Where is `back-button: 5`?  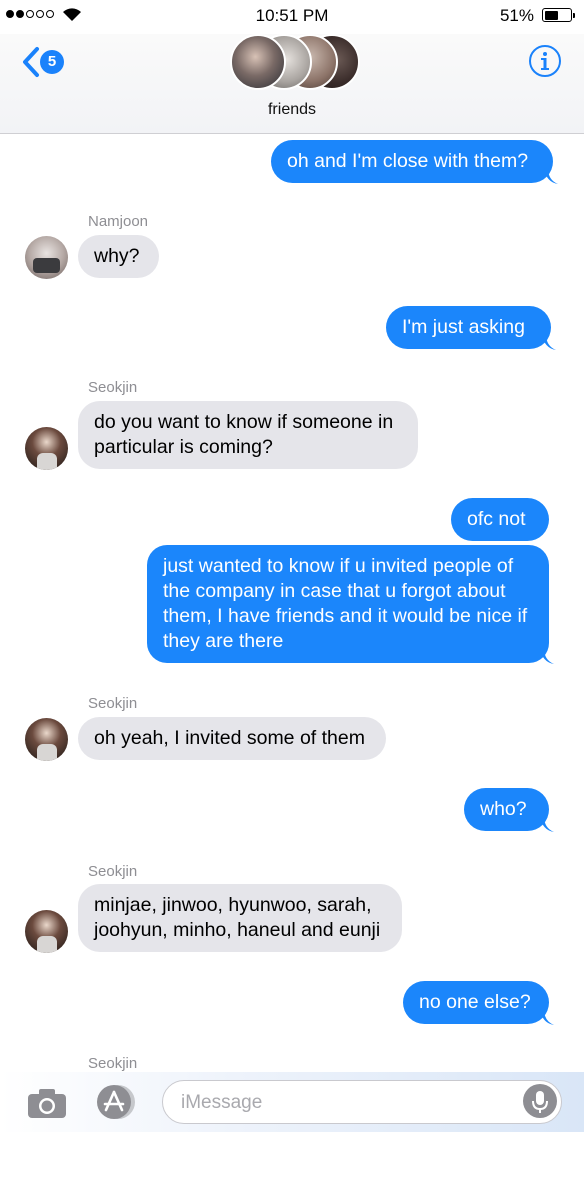 back-button: 5 is located at coordinates (46, 62).